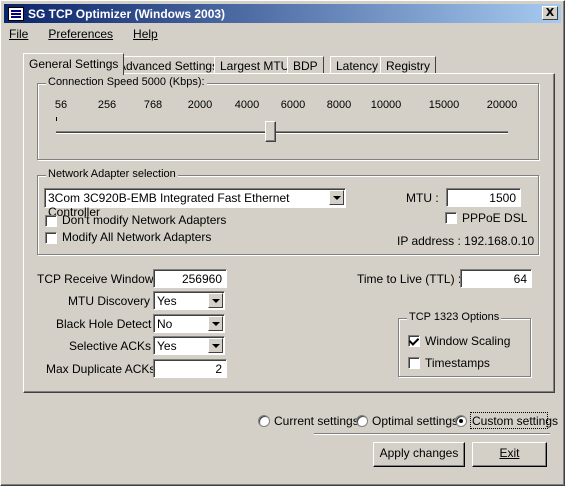 This screenshot has height=486, width=565. What do you see at coordinates (316, 421) in the screenshot?
I see `current-settings-label: Current settings` at bounding box center [316, 421].